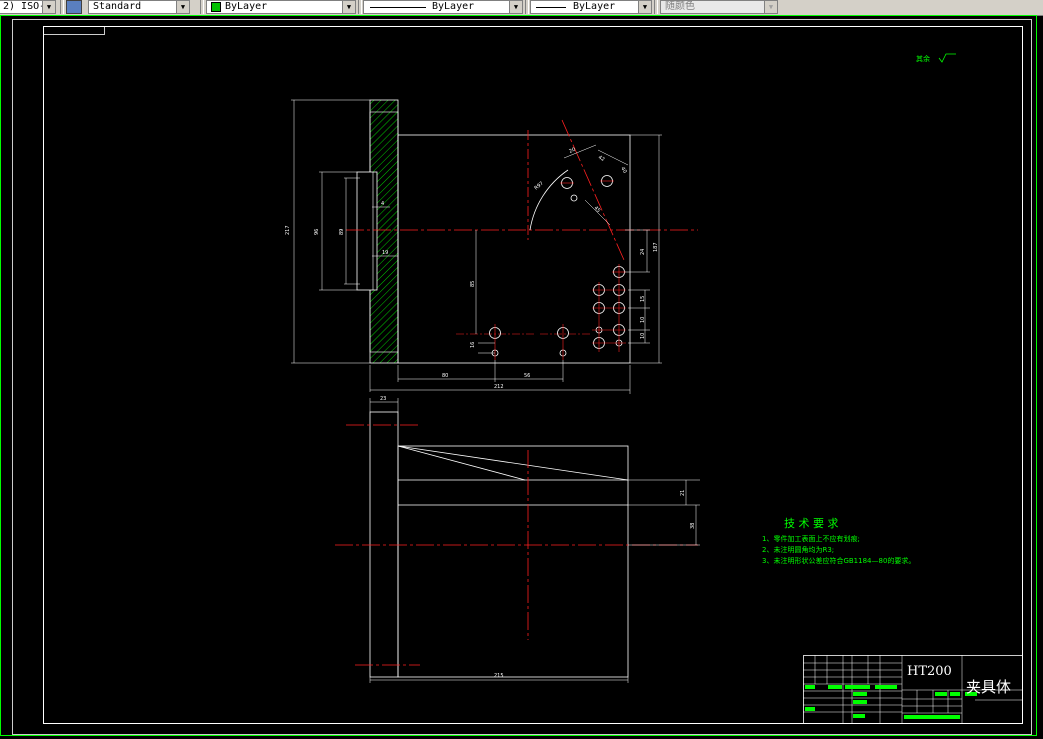 This screenshot has width=1043, height=739. I want to click on main-plate, so click(514, 249).